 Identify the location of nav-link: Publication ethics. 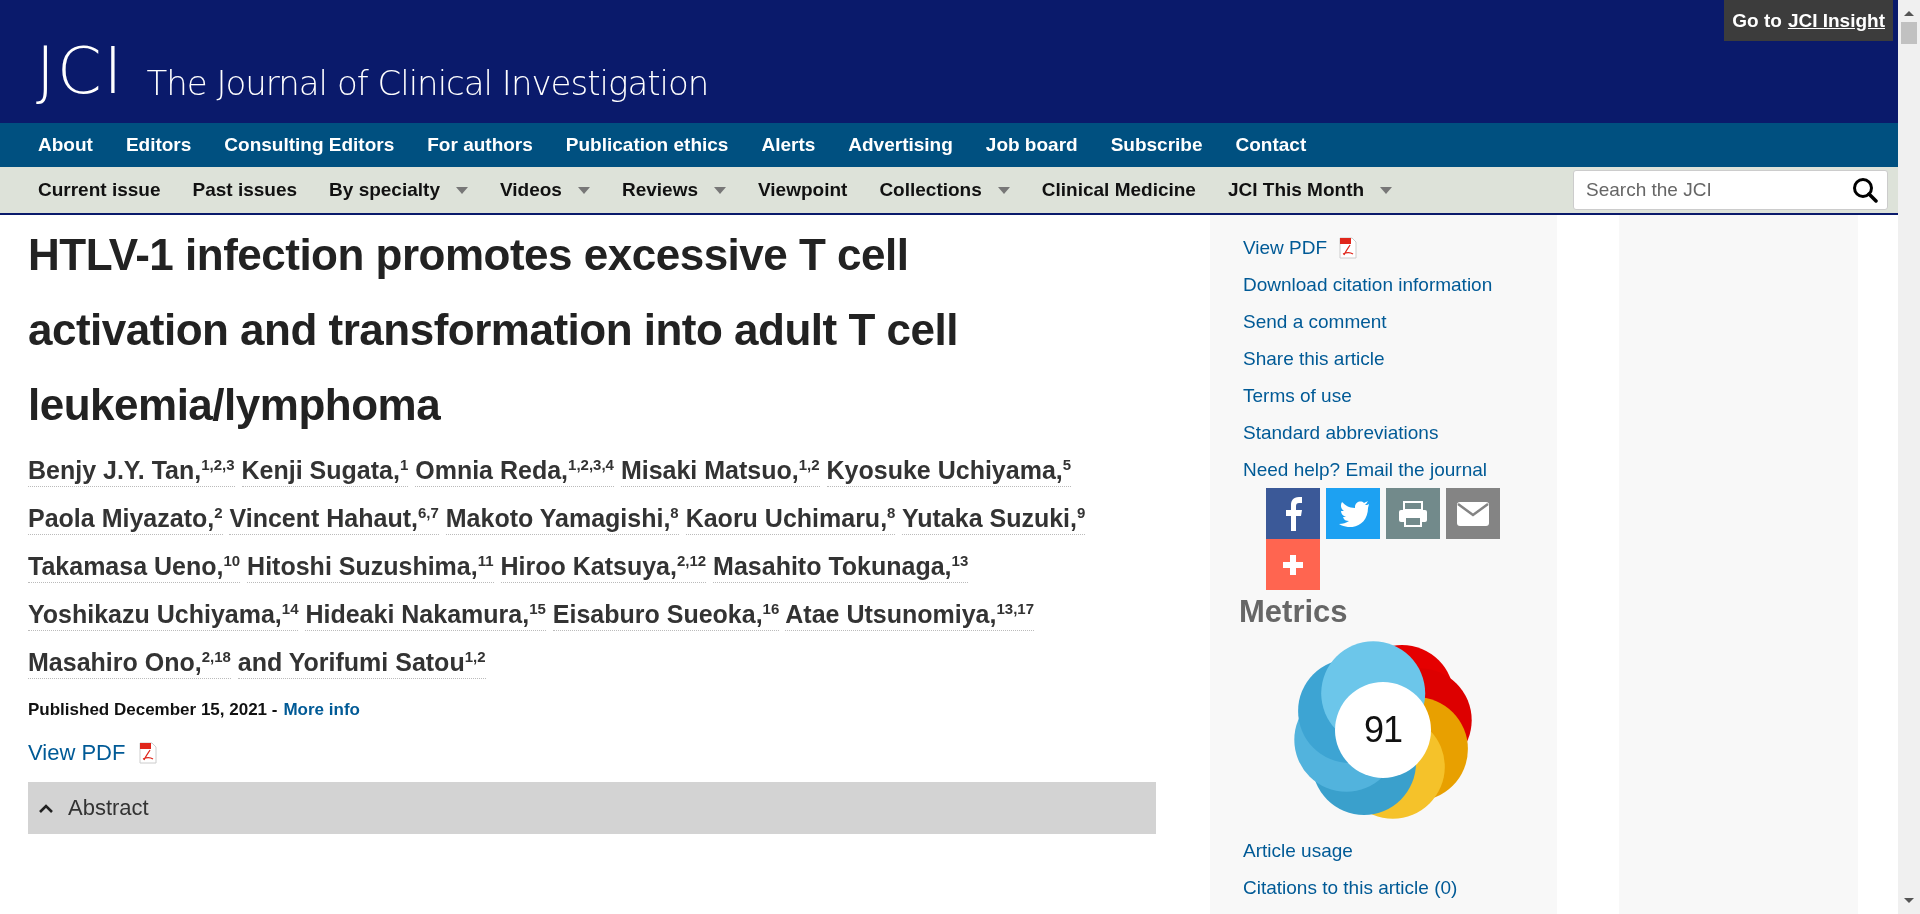
(647, 145).